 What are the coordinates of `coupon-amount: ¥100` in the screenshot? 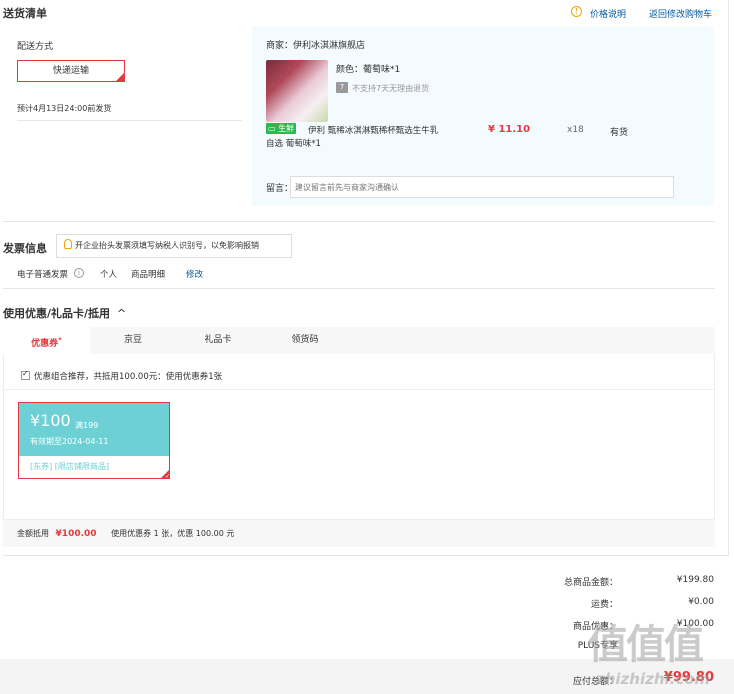 It's located at (50, 420).